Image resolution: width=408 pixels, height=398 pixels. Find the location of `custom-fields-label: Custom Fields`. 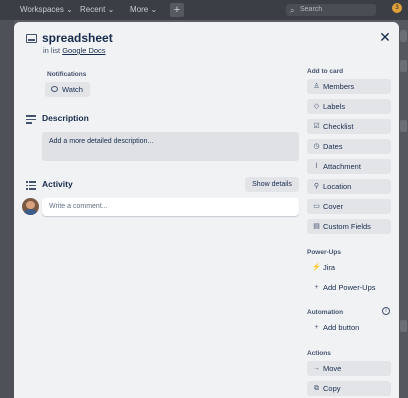

custom-fields-label: Custom Fields is located at coordinates (347, 226).